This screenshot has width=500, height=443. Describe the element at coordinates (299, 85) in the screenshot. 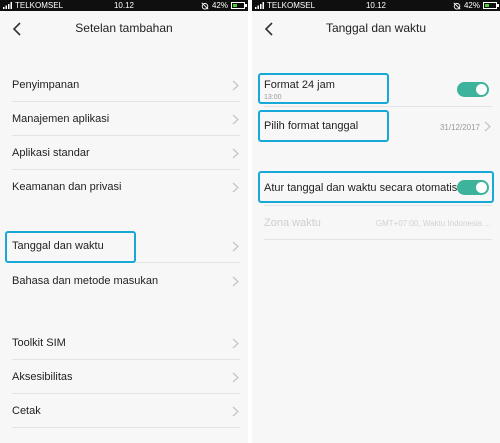

I see `item-label: Format 24 jam` at that location.